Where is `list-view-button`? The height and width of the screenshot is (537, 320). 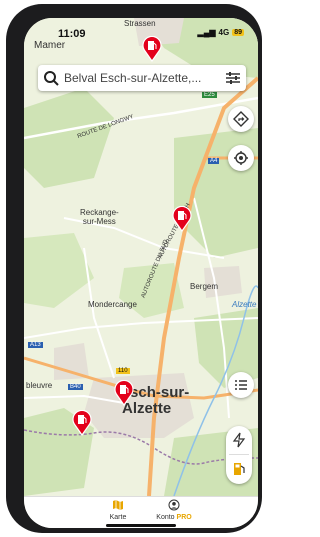 list-view-button is located at coordinates (241, 385).